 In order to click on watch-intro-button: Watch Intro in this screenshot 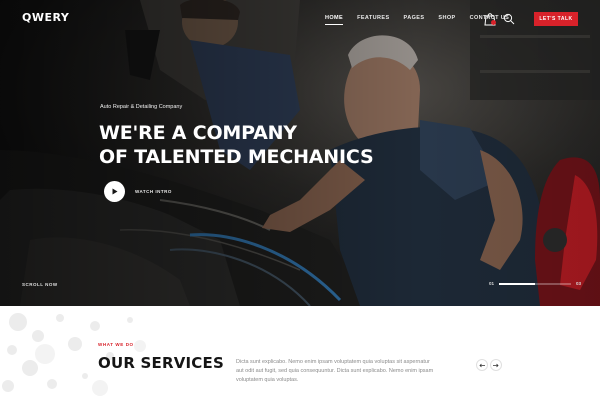, I will do `click(138, 191)`.